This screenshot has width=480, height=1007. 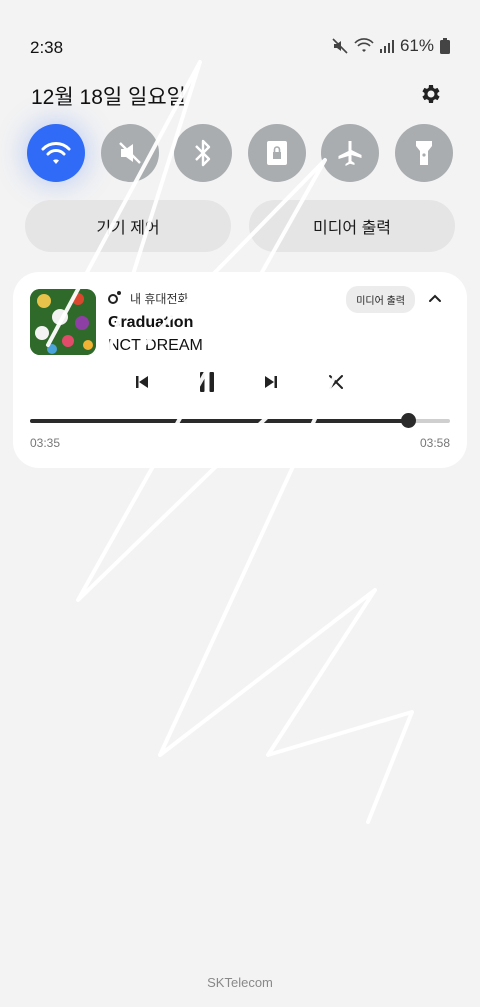 I want to click on wifi-tile, so click(x=56, y=153).